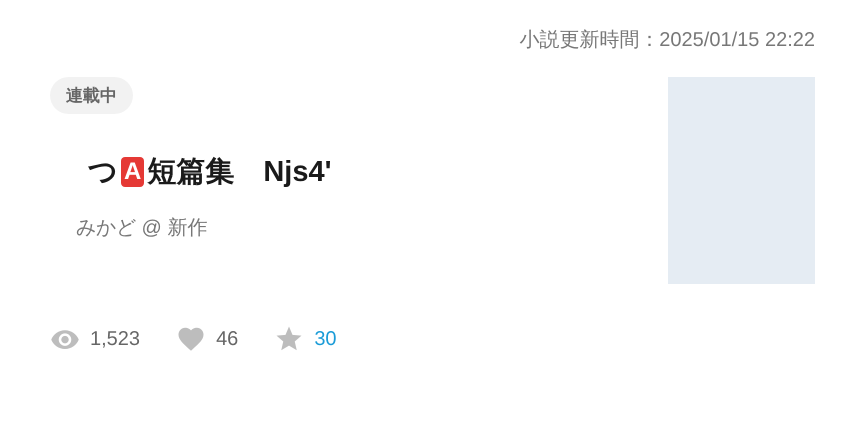  Describe the element at coordinates (132, 172) in the screenshot. I see `letter-badge: A` at that location.